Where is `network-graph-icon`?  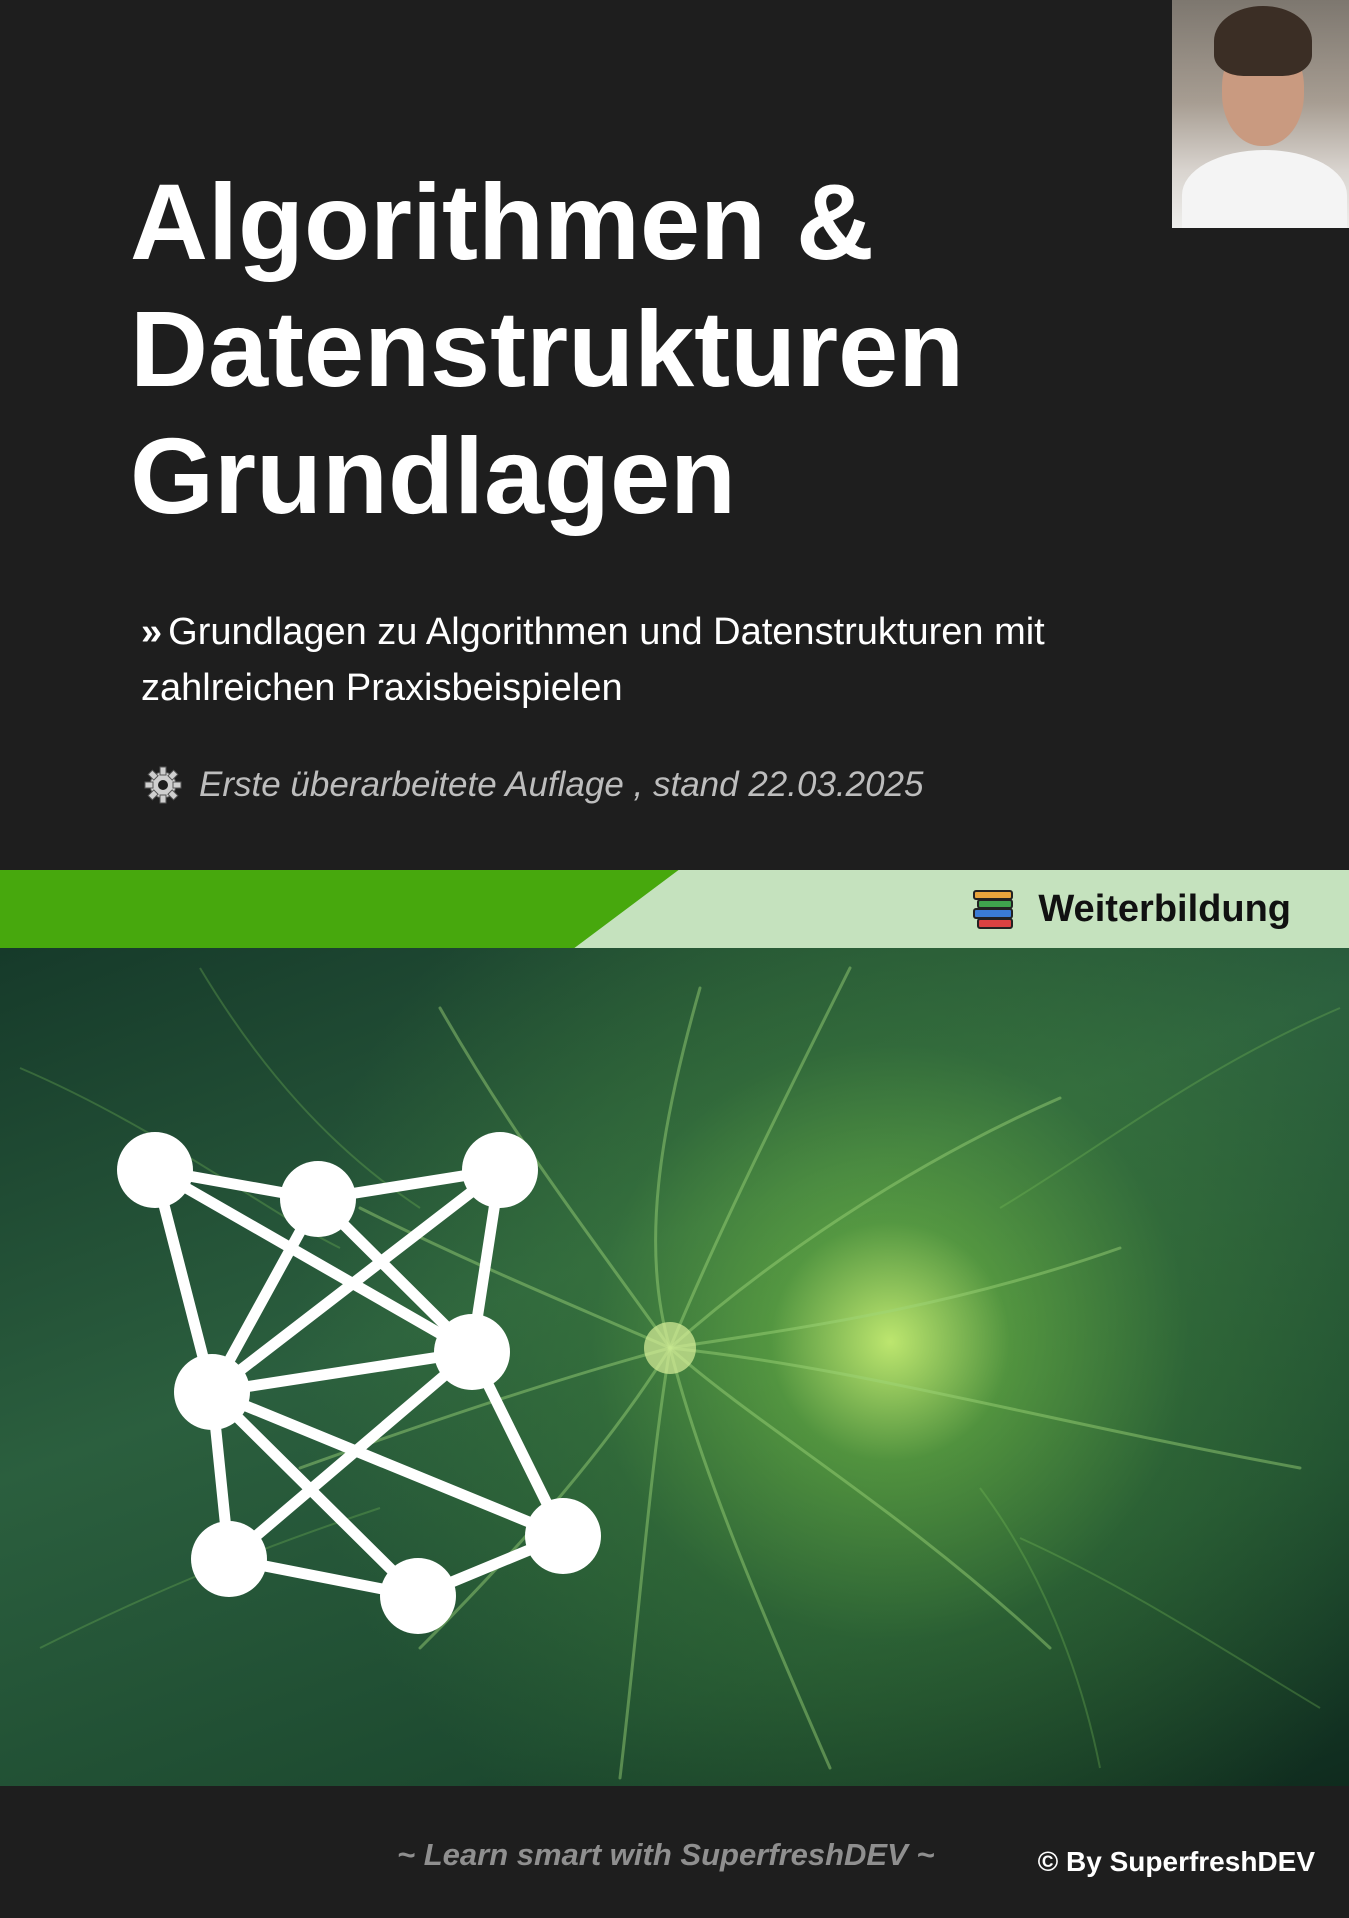
network-graph-icon is located at coordinates (359, 1383).